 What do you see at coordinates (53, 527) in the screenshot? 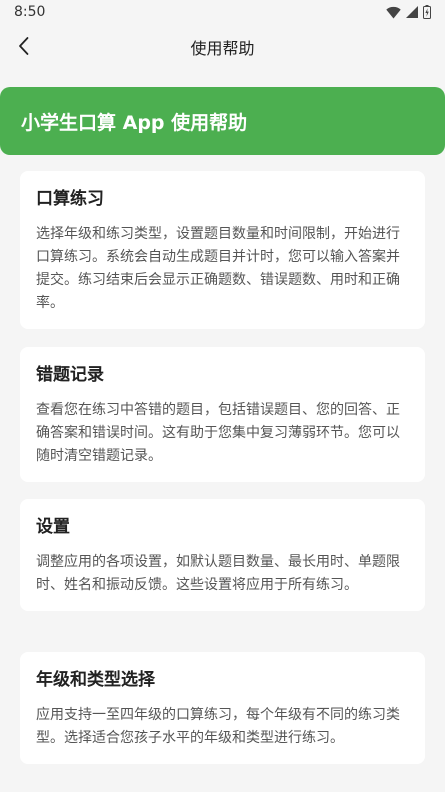
I see `card-title: 设置` at bounding box center [53, 527].